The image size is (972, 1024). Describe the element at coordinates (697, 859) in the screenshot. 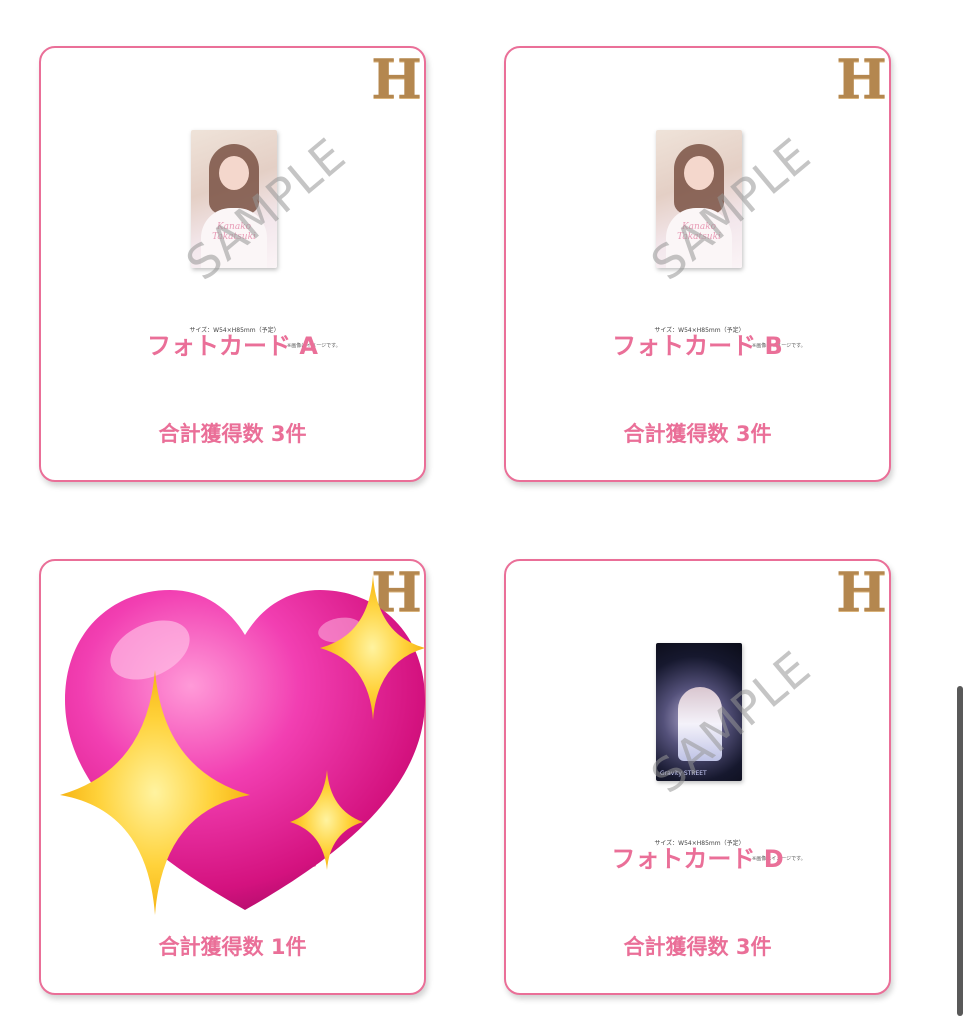

I see `card-name: フォトカード D` at that location.